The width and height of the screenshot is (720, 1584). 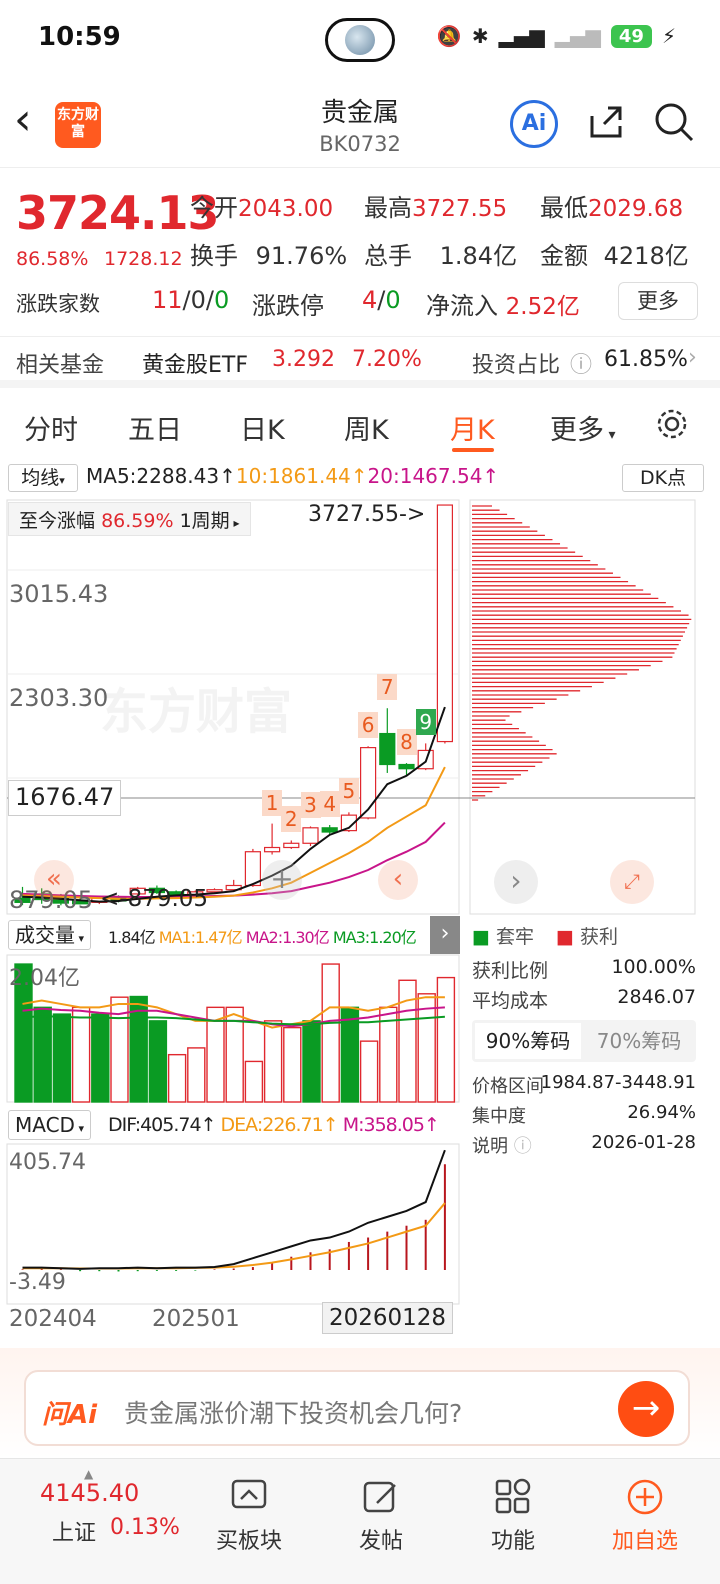 I want to click on sequence-marker: 4, so click(x=329, y=803).